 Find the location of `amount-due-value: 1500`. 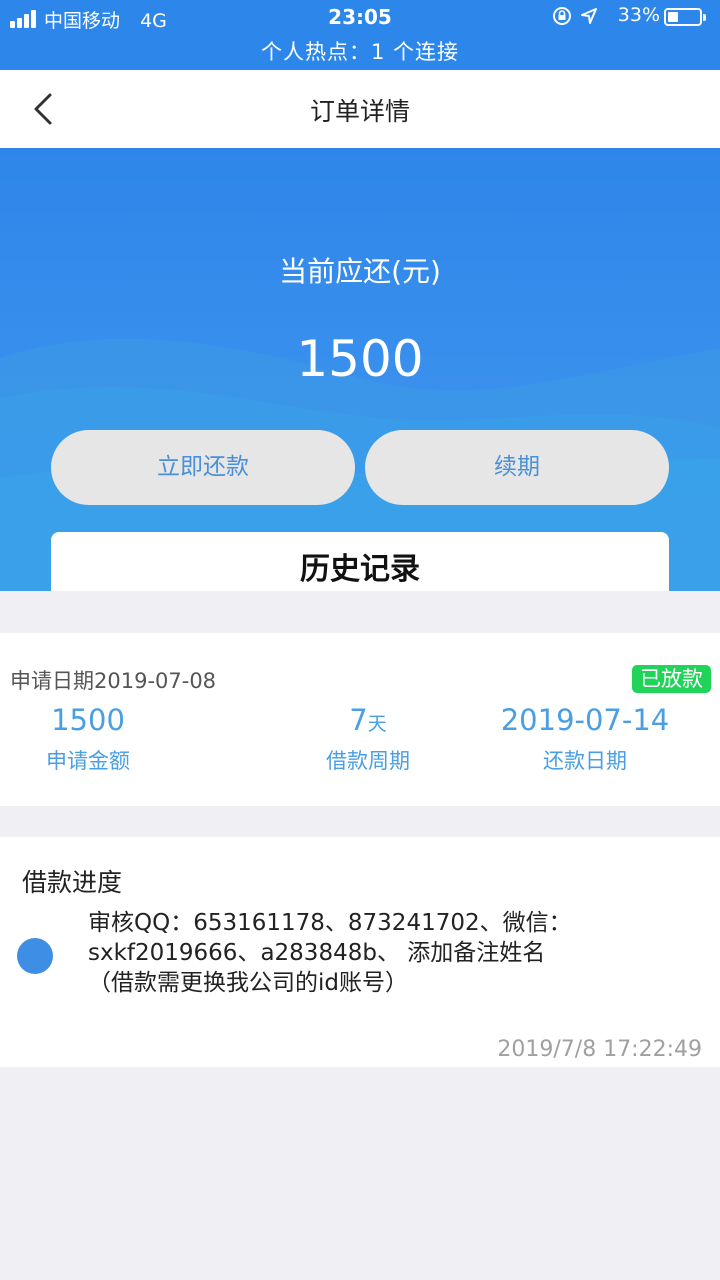

amount-due-value: 1500 is located at coordinates (360, 359).